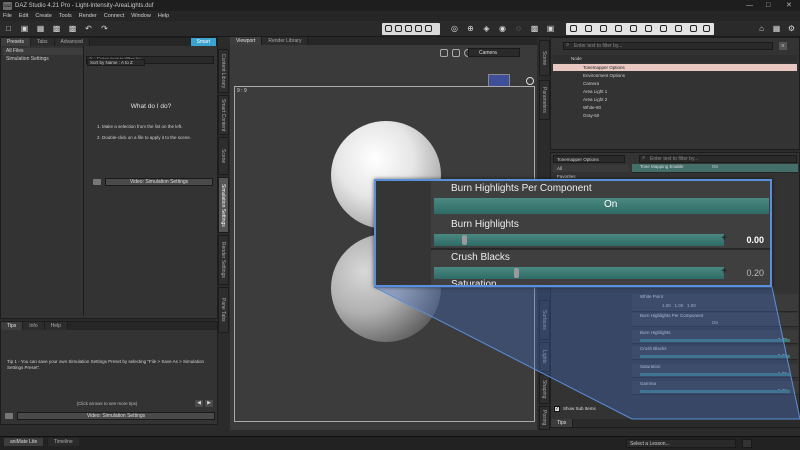 Image resolution: width=800 pixels, height=450 pixels. What do you see at coordinates (633, 28) in the screenshot?
I see `tool-e-icon` at bounding box center [633, 28].